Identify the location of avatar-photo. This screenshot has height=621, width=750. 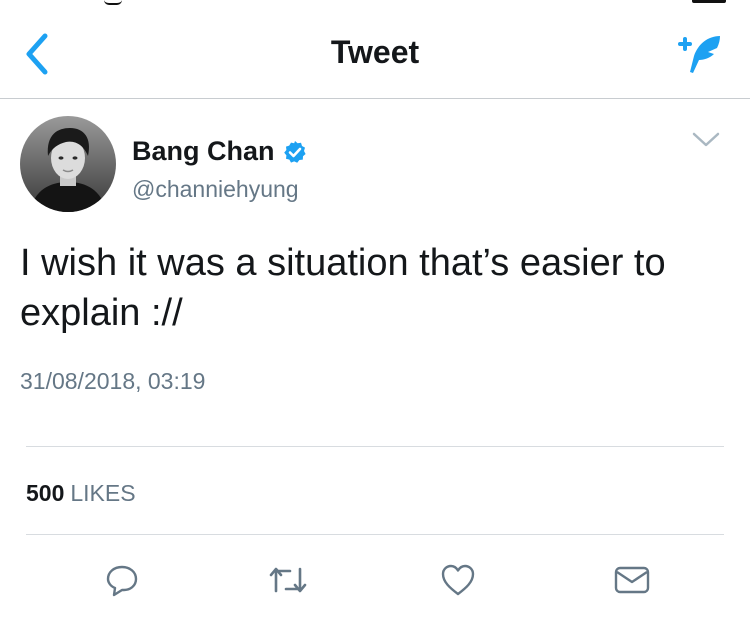
(68, 164).